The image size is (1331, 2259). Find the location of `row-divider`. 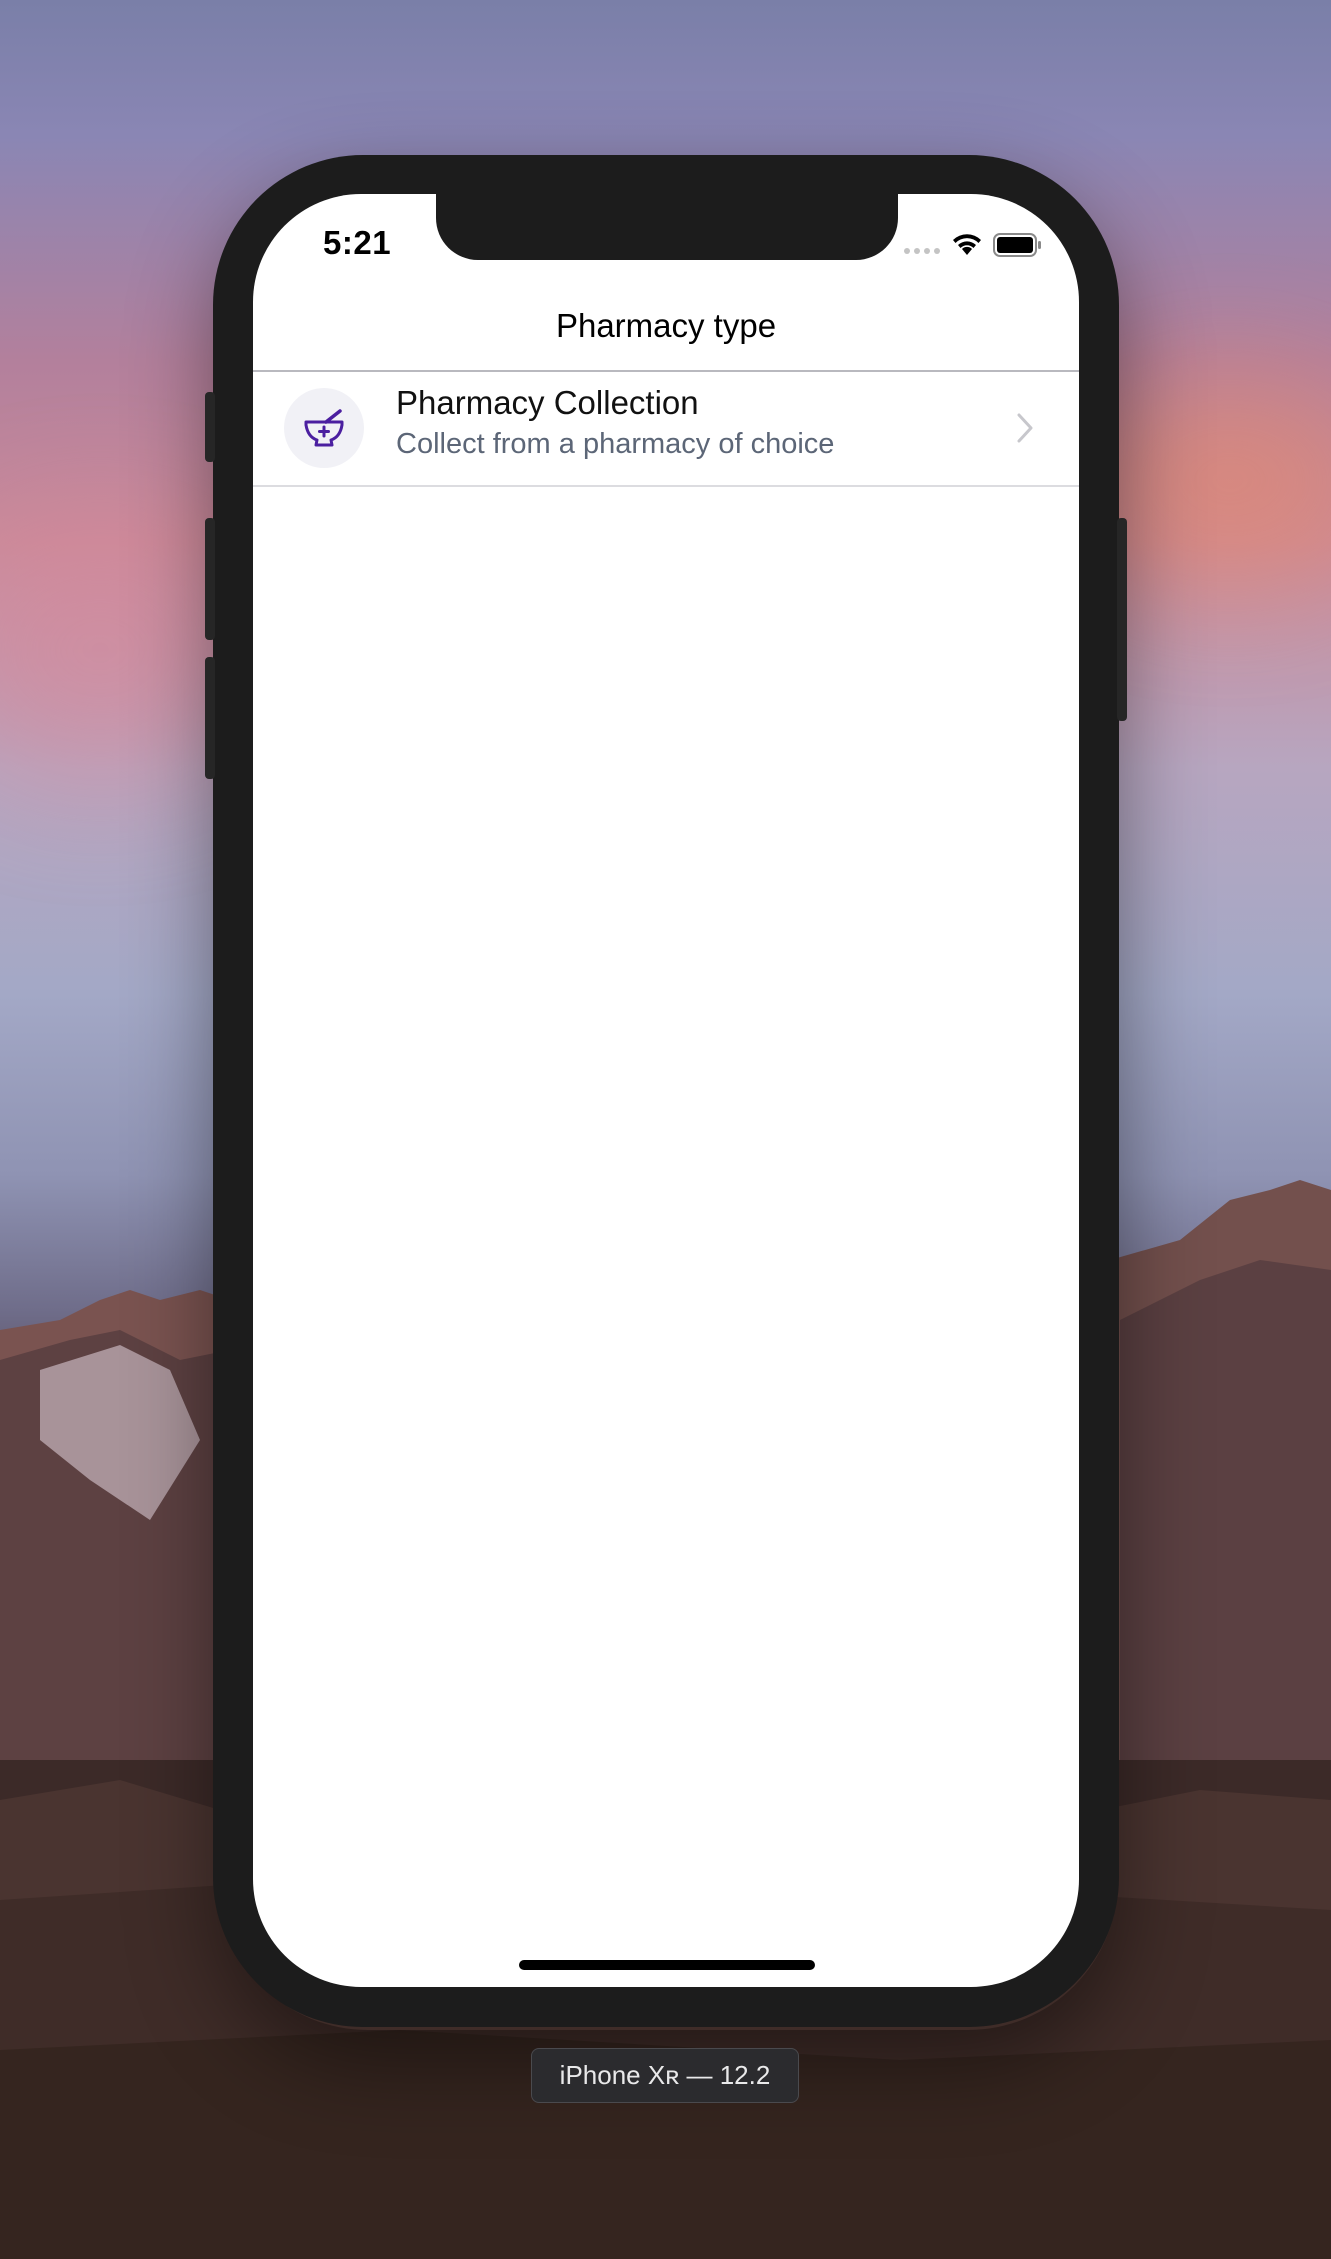

row-divider is located at coordinates (666, 486).